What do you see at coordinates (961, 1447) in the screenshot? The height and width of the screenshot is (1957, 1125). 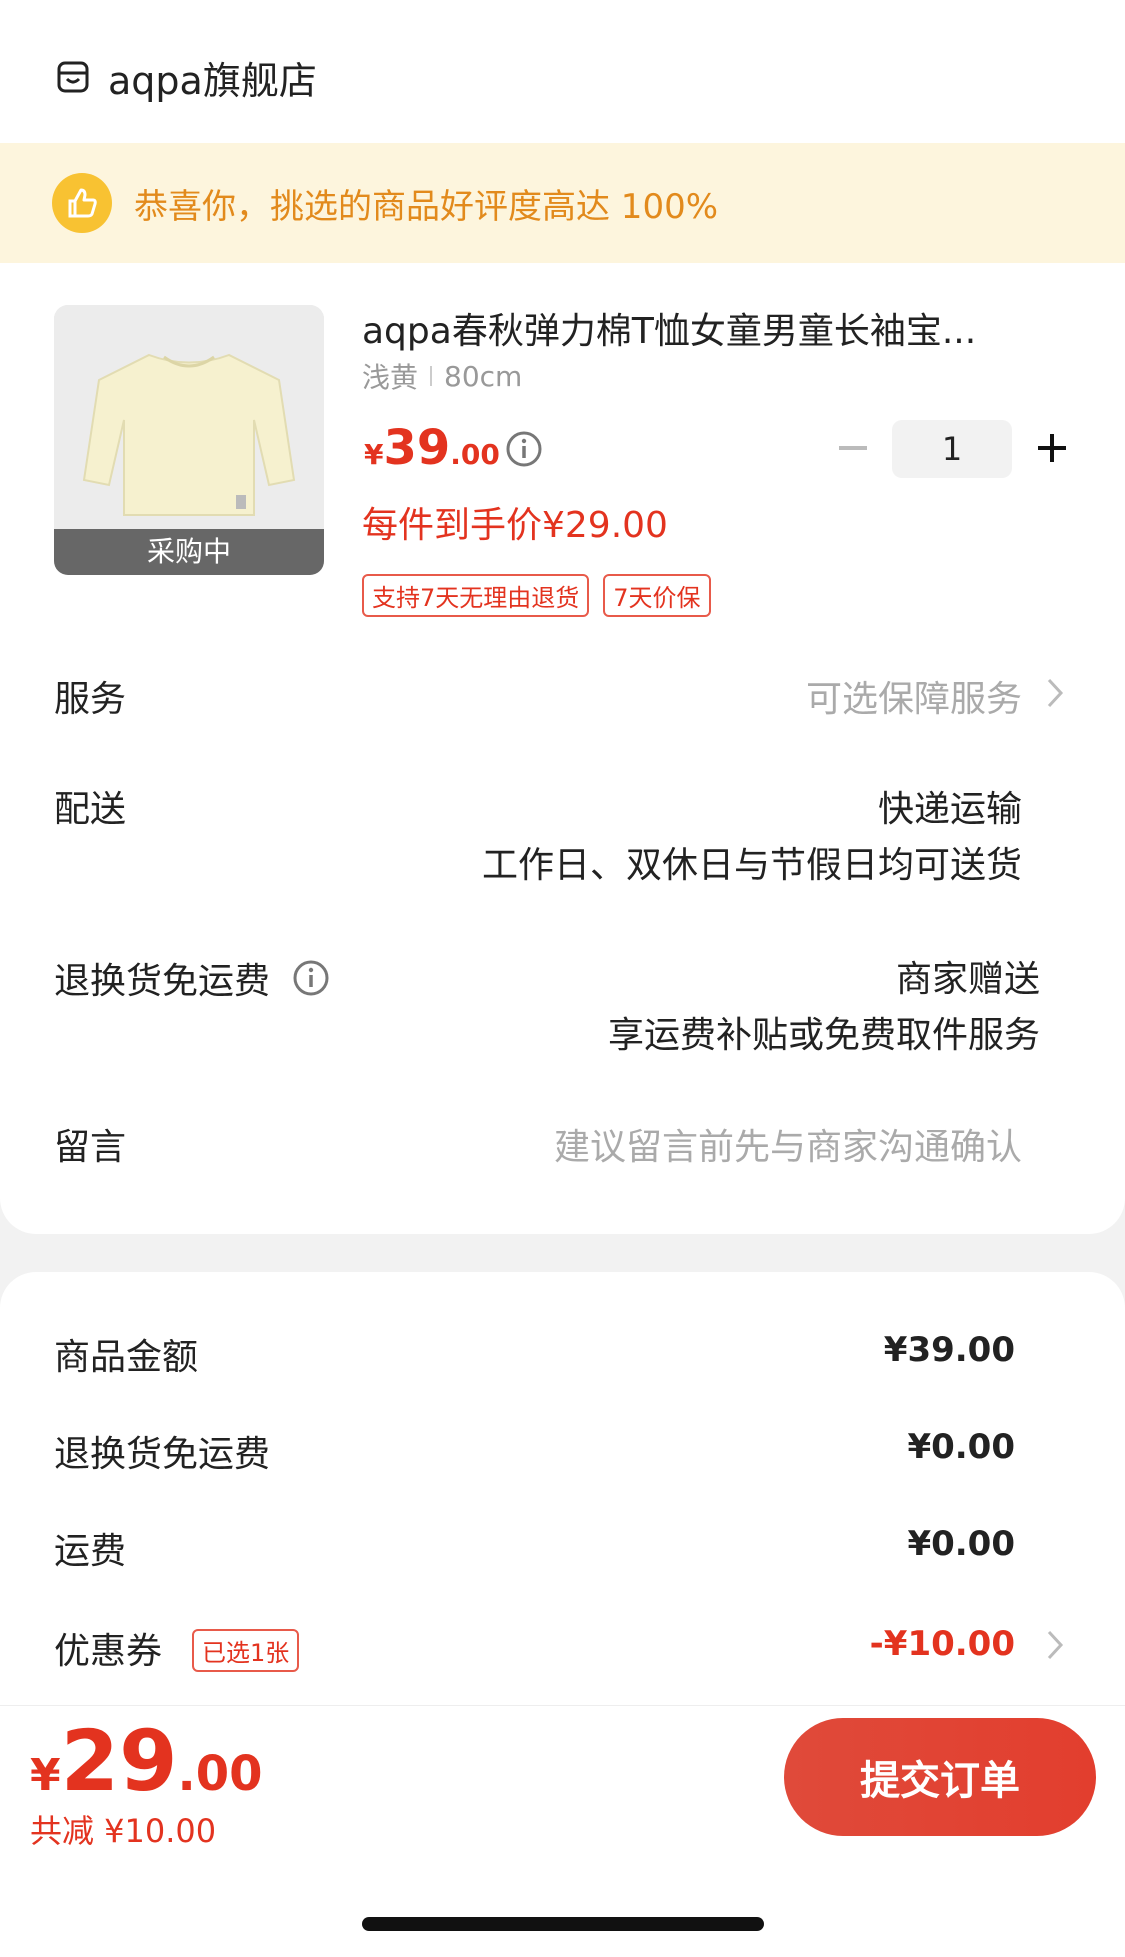 I see `return-fee-value: ¥0.00` at bounding box center [961, 1447].